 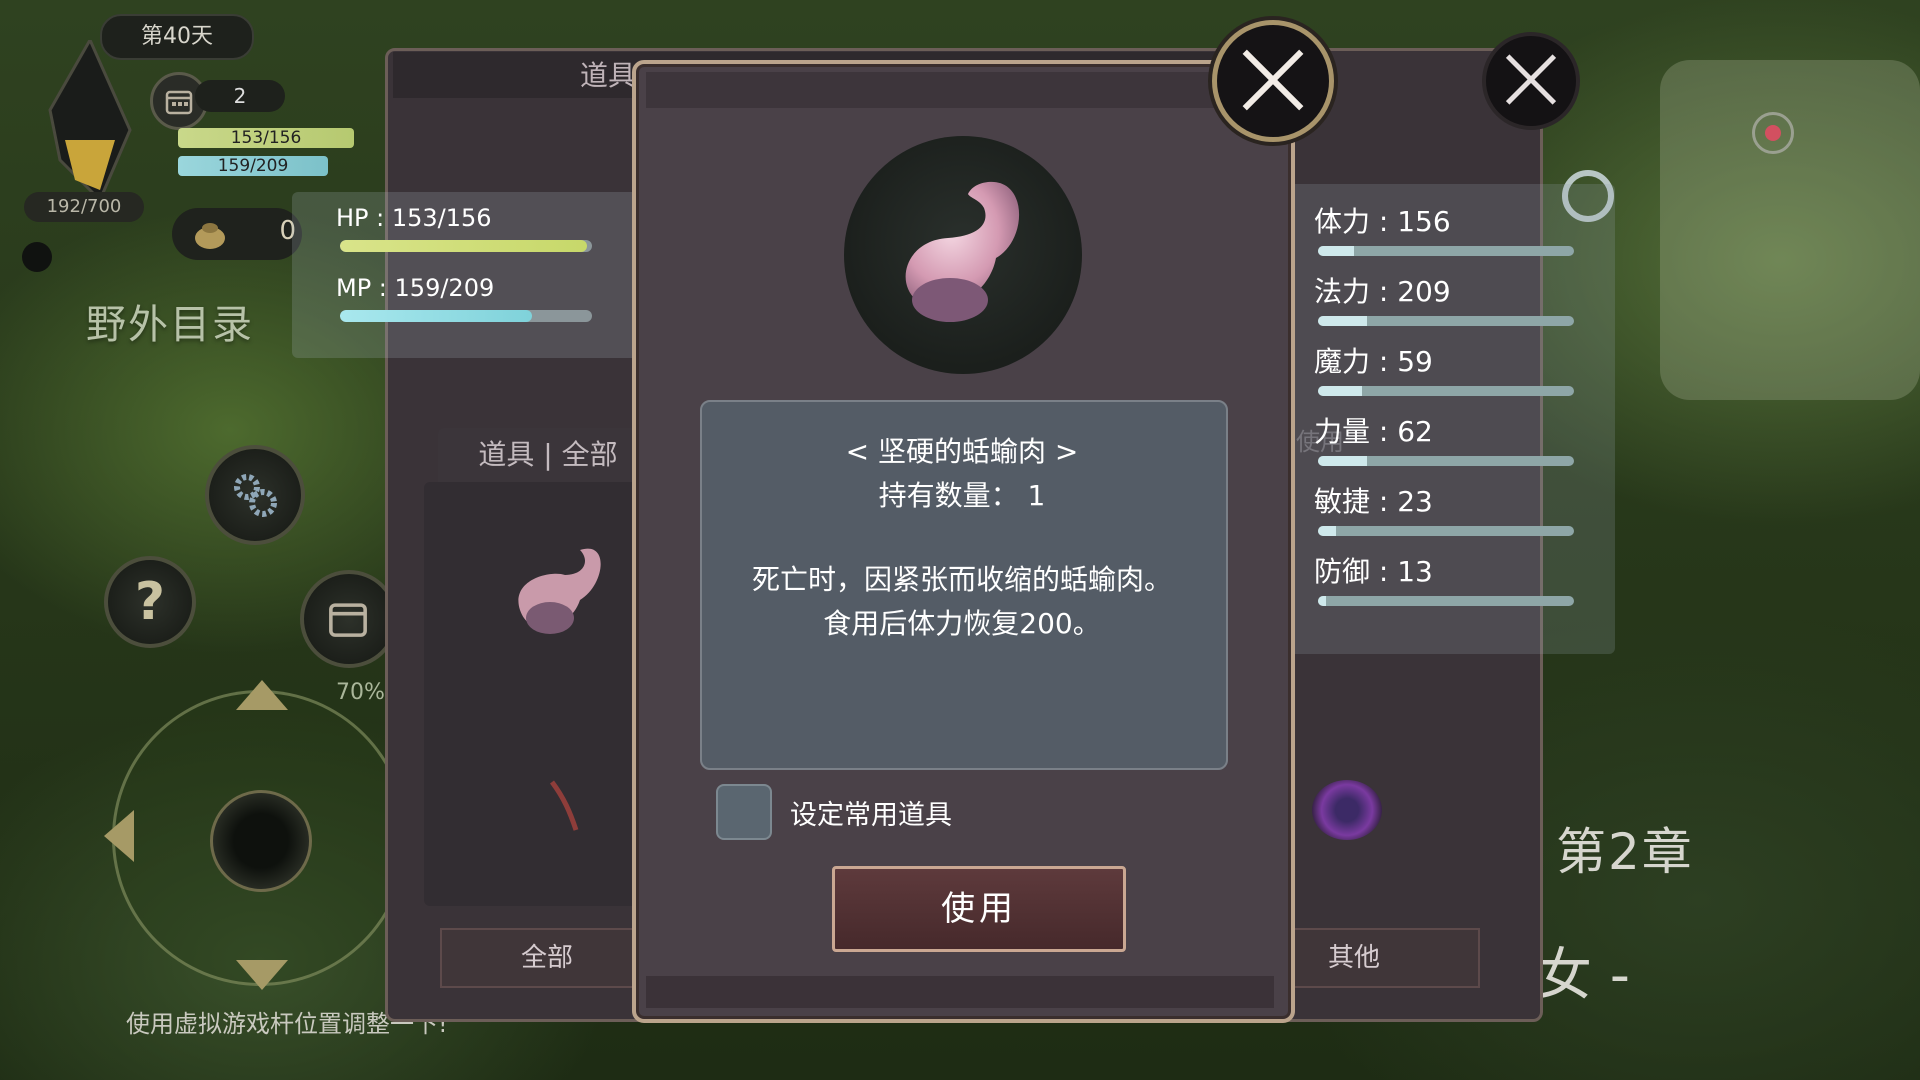 What do you see at coordinates (37, 257) in the screenshot?
I see `status-dot` at bounding box center [37, 257].